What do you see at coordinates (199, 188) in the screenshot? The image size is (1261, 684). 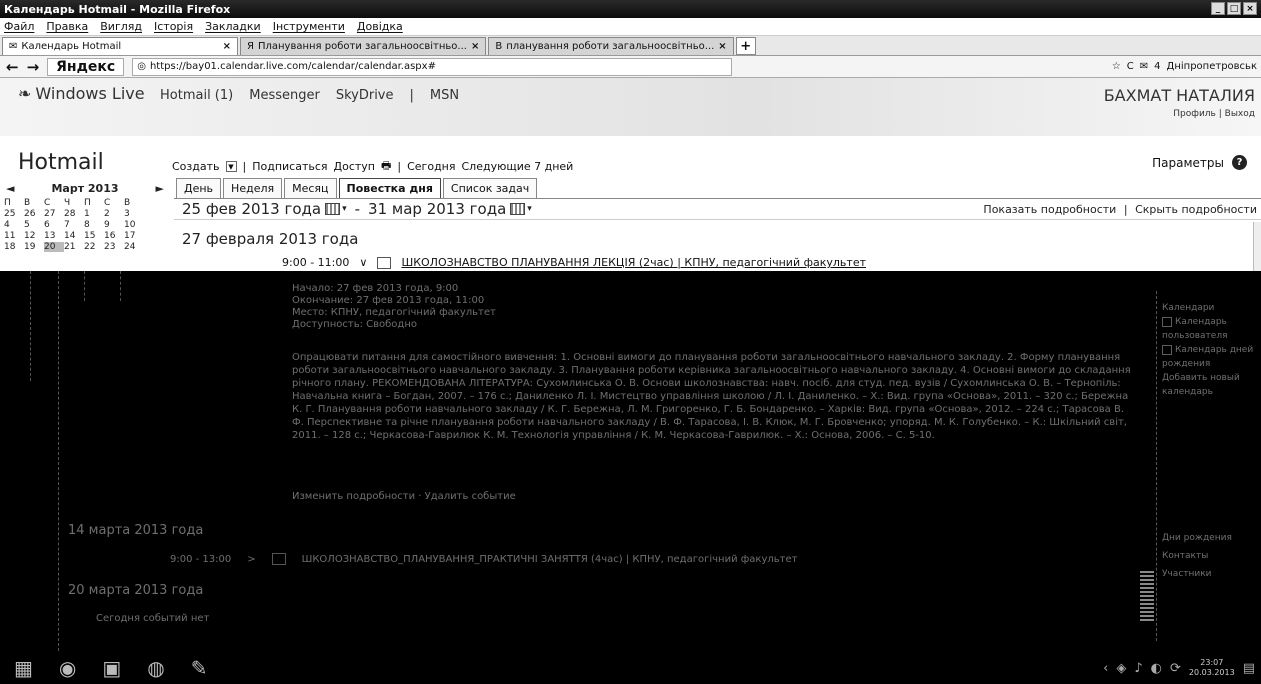 I see `tab-day: День` at bounding box center [199, 188].